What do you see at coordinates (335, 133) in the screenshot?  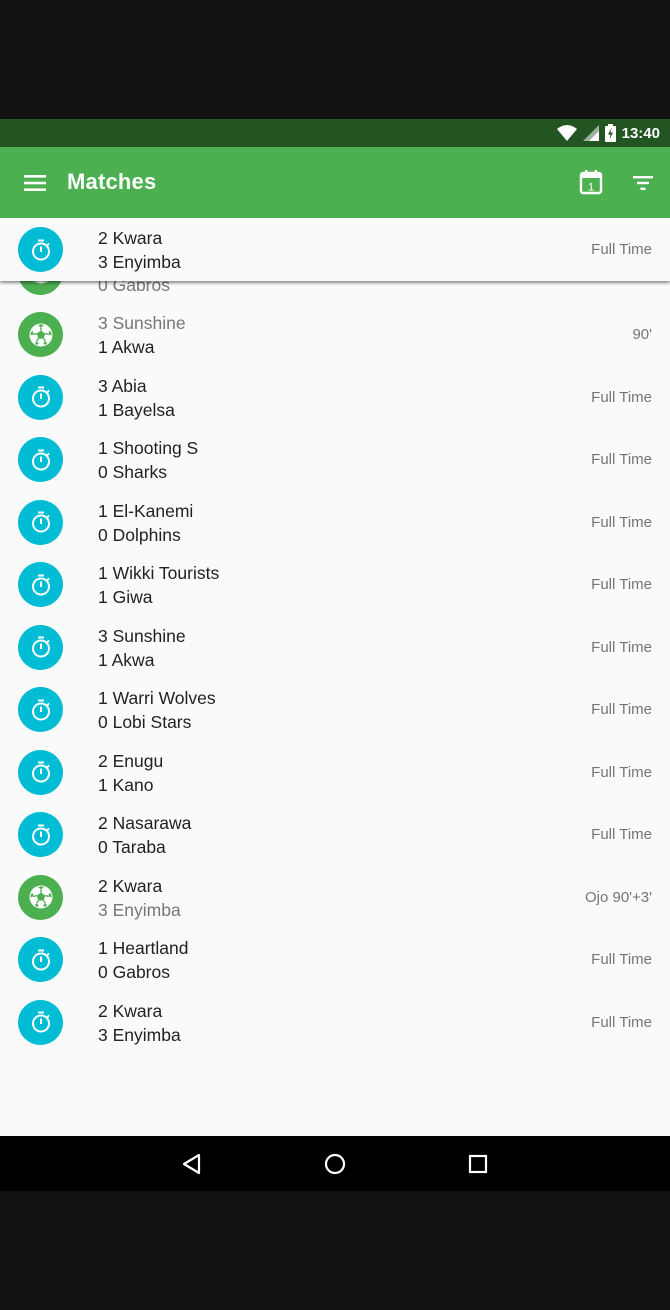 I see `status-bar: 13:40` at bounding box center [335, 133].